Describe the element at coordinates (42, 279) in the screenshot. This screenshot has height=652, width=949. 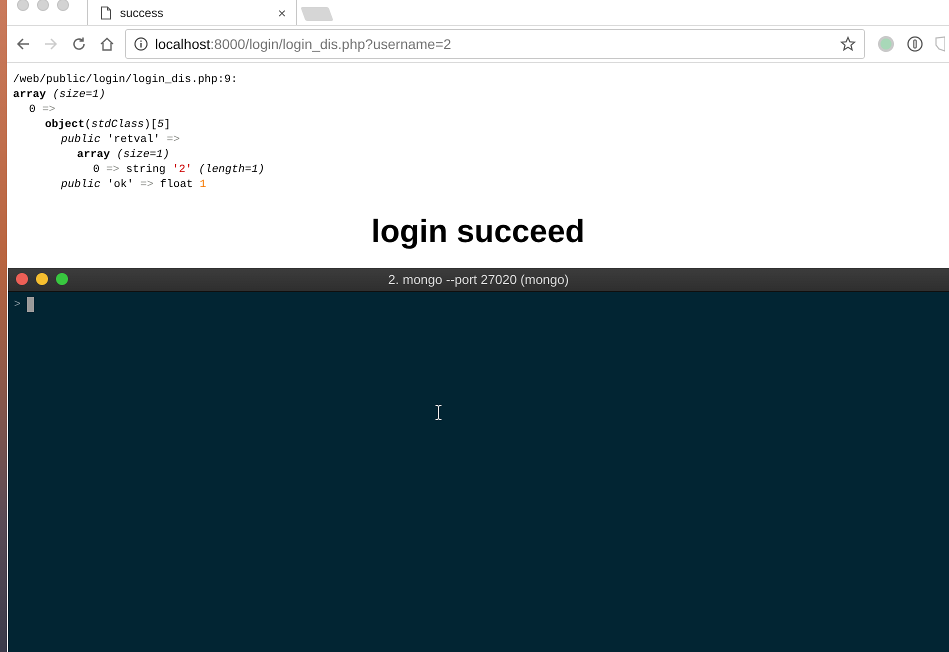
I see `minimize-window-button` at that location.